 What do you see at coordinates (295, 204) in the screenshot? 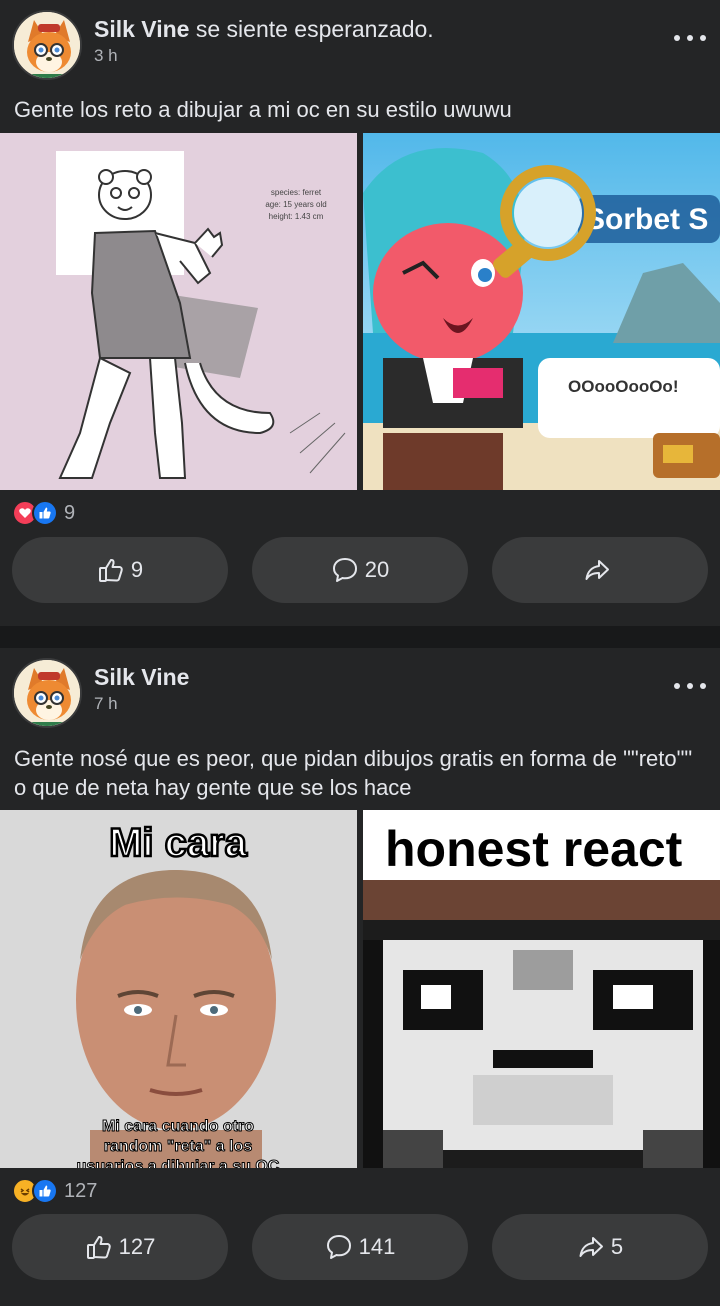
I see `caption-age: age: 15 years old` at bounding box center [295, 204].